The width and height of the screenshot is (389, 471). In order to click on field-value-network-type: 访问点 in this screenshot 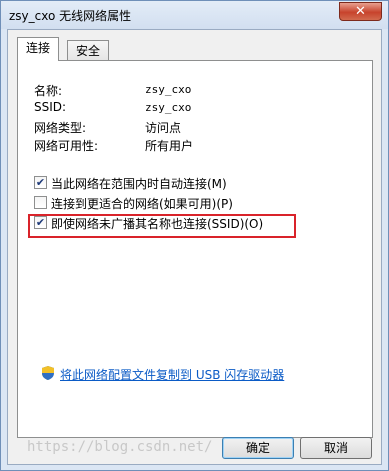, I will do `click(163, 128)`.